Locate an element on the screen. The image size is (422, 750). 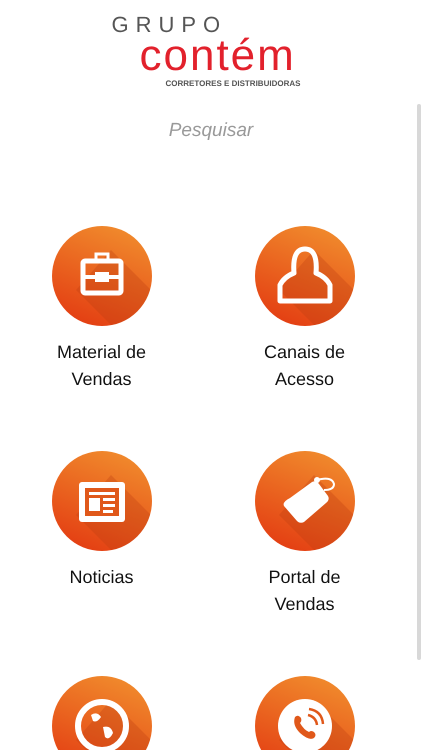
globe-icon is located at coordinates (101, 712).